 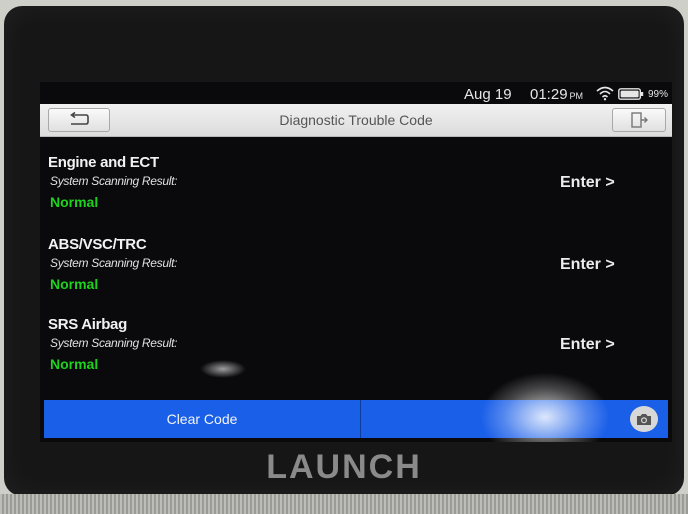 I want to click on clear-code-button: Clear Code, so click(x=202, y=419).